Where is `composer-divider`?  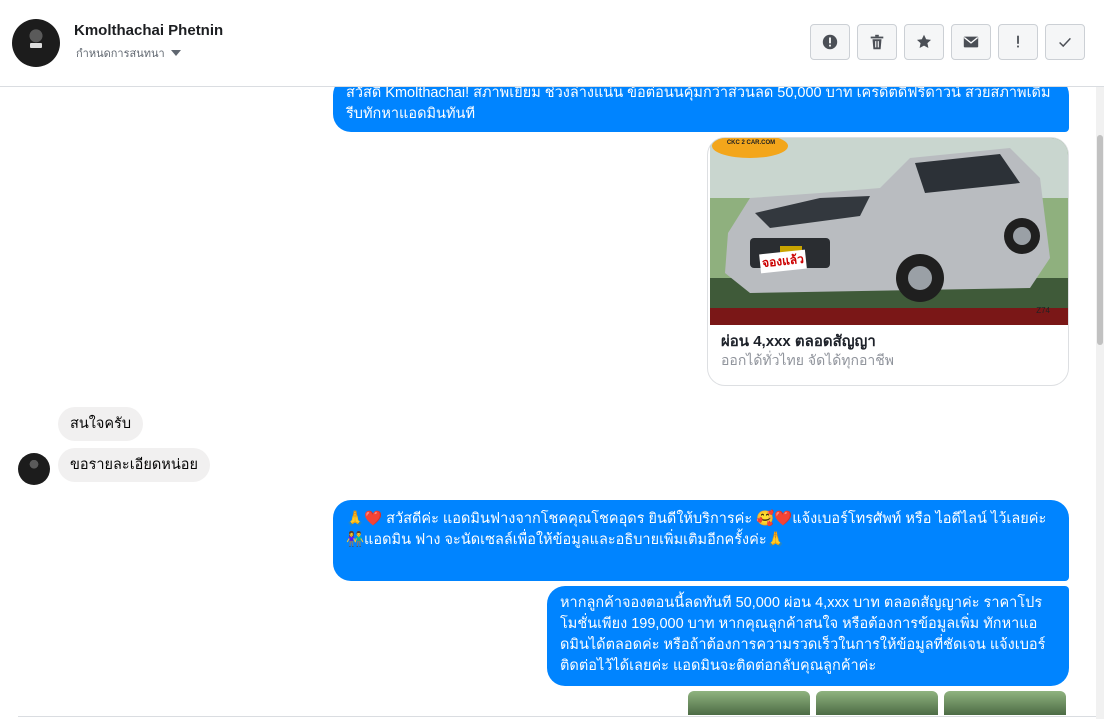
composer-divider is located at coordinates (557, 716).